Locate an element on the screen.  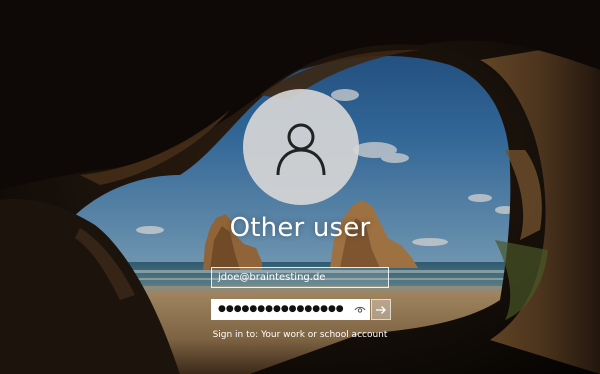
eye-icon is located at coordinates (360, 310).